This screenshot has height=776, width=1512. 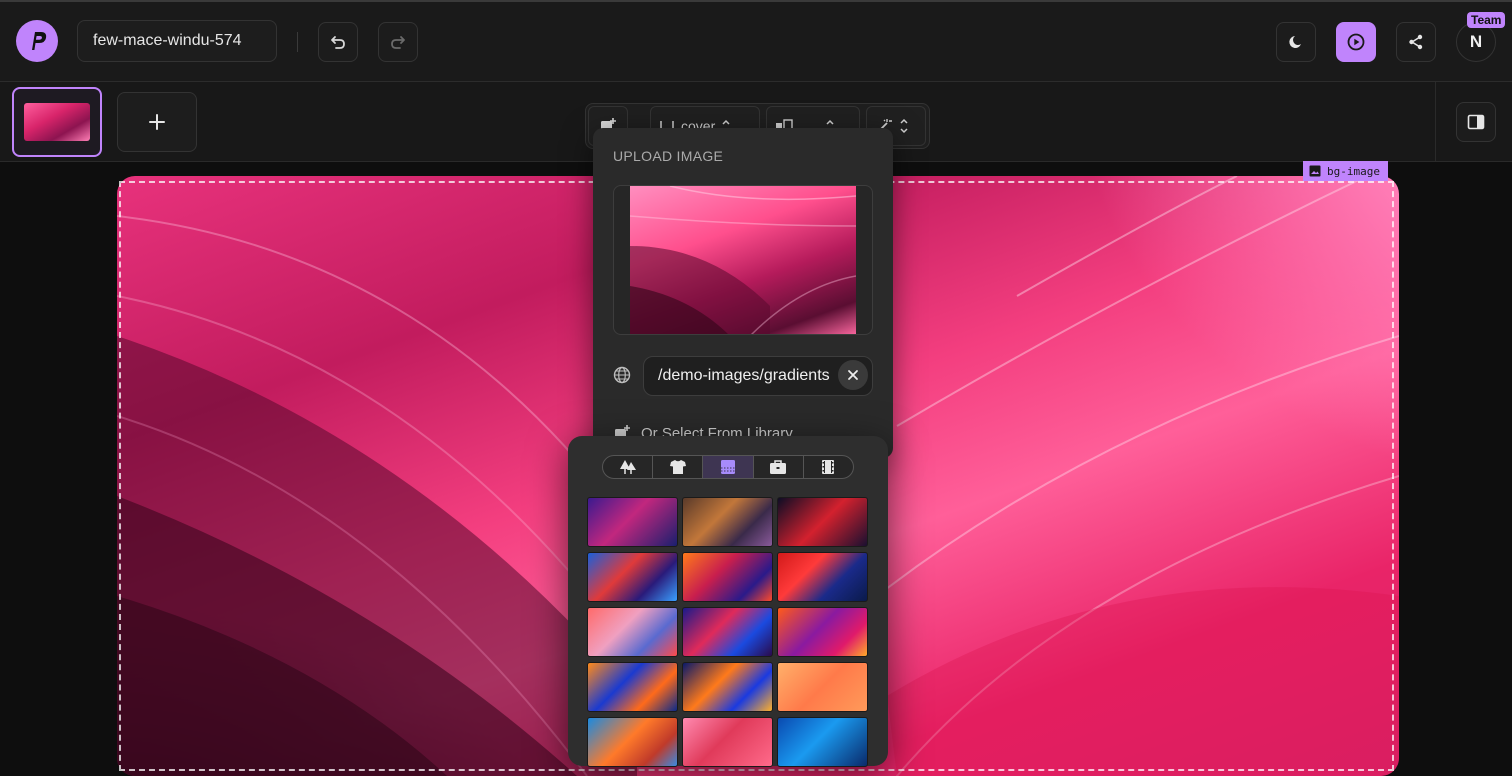 I want to click on tab-gradients, so click(x=728, y=467).